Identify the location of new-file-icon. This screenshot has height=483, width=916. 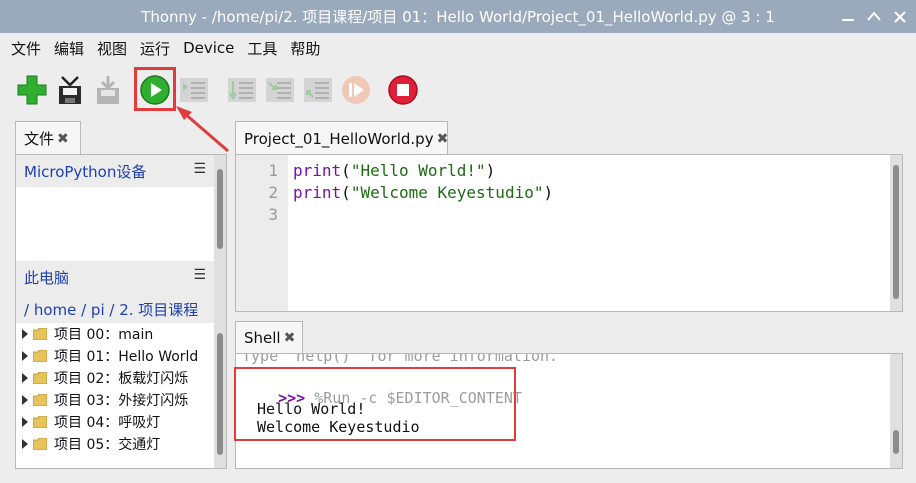
(32, 90).